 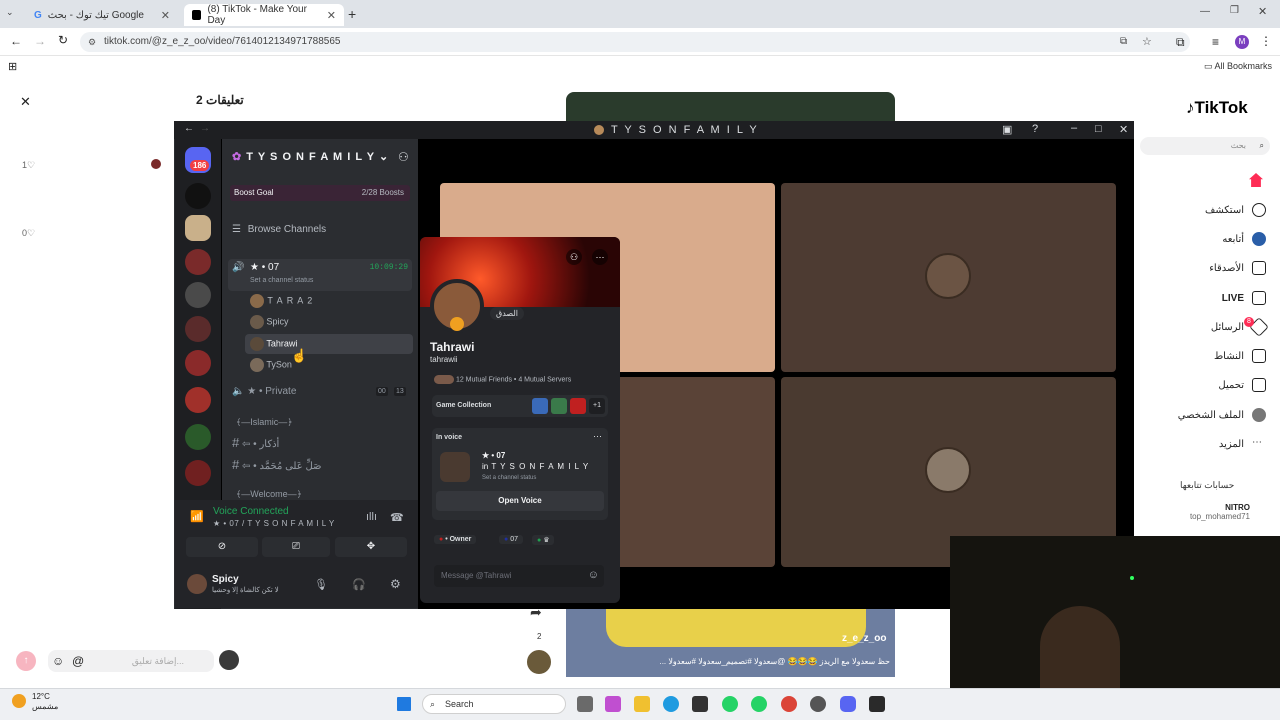 I want to click on category-islamic: ﴾—Islamic—﴿, so click(x=264, y=422).